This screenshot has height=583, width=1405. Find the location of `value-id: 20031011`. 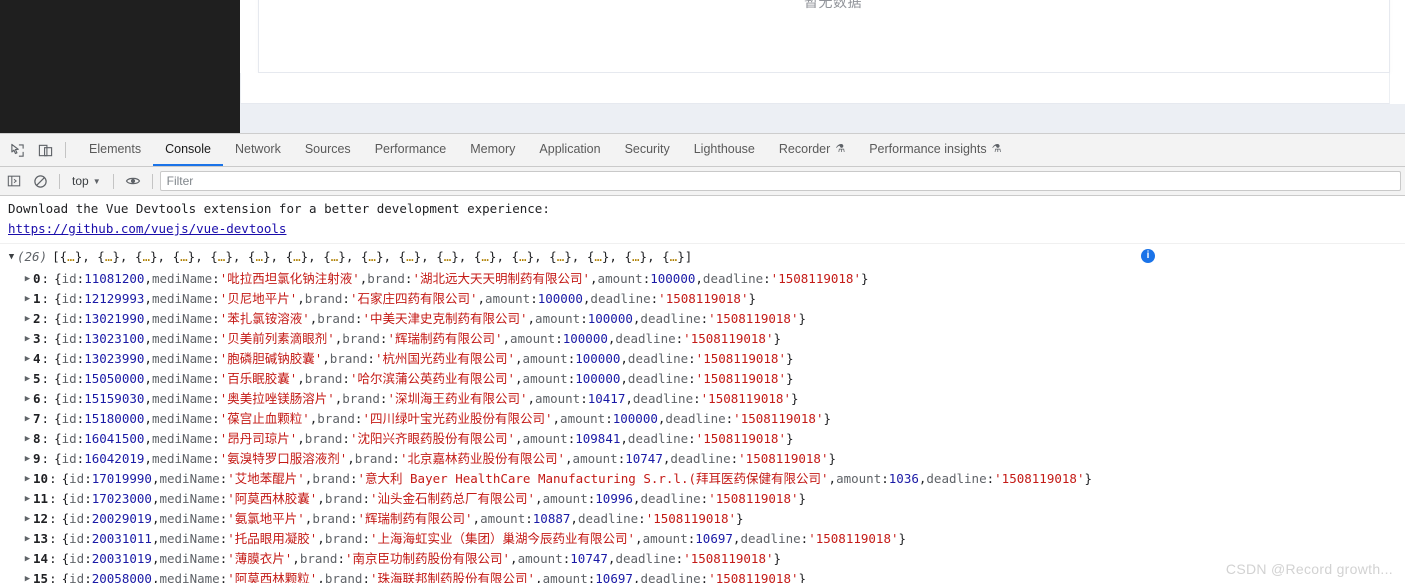

value-id: 20031011 is located at coordinates (121, 538).